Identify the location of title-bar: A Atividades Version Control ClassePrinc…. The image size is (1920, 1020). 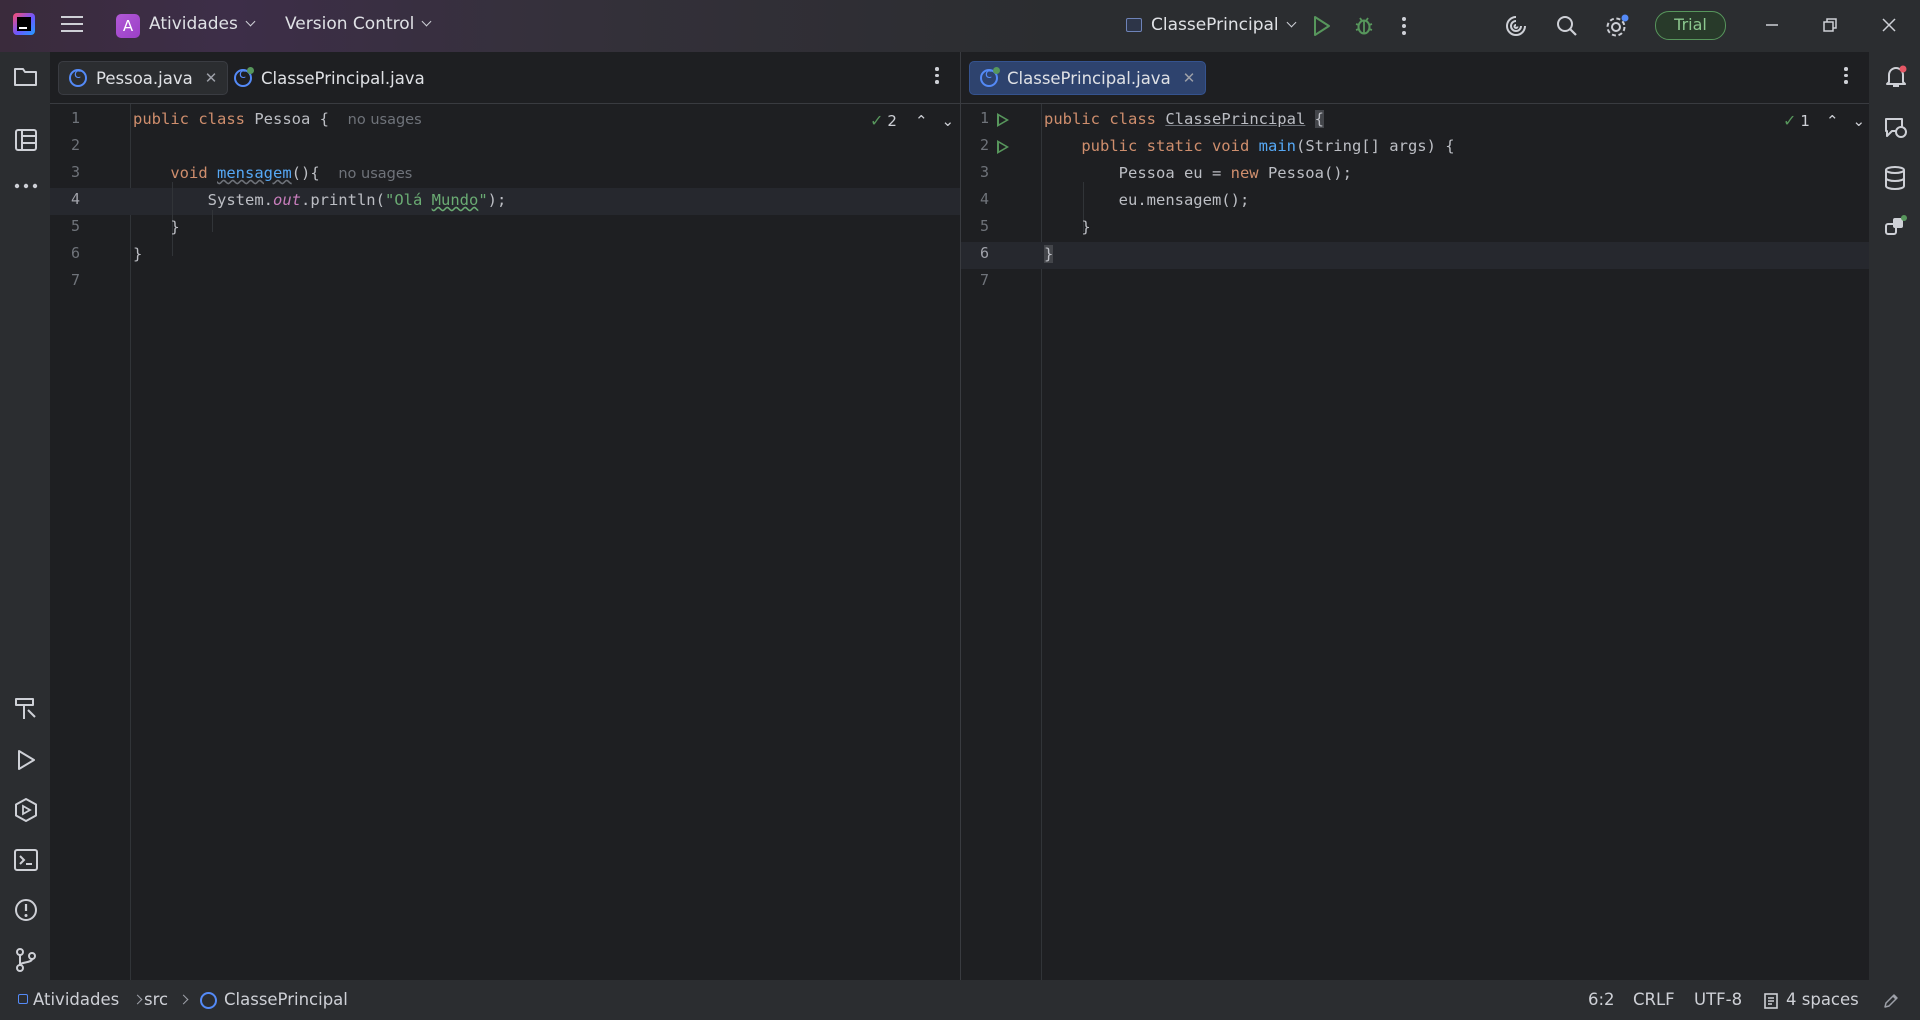
(960, 26).